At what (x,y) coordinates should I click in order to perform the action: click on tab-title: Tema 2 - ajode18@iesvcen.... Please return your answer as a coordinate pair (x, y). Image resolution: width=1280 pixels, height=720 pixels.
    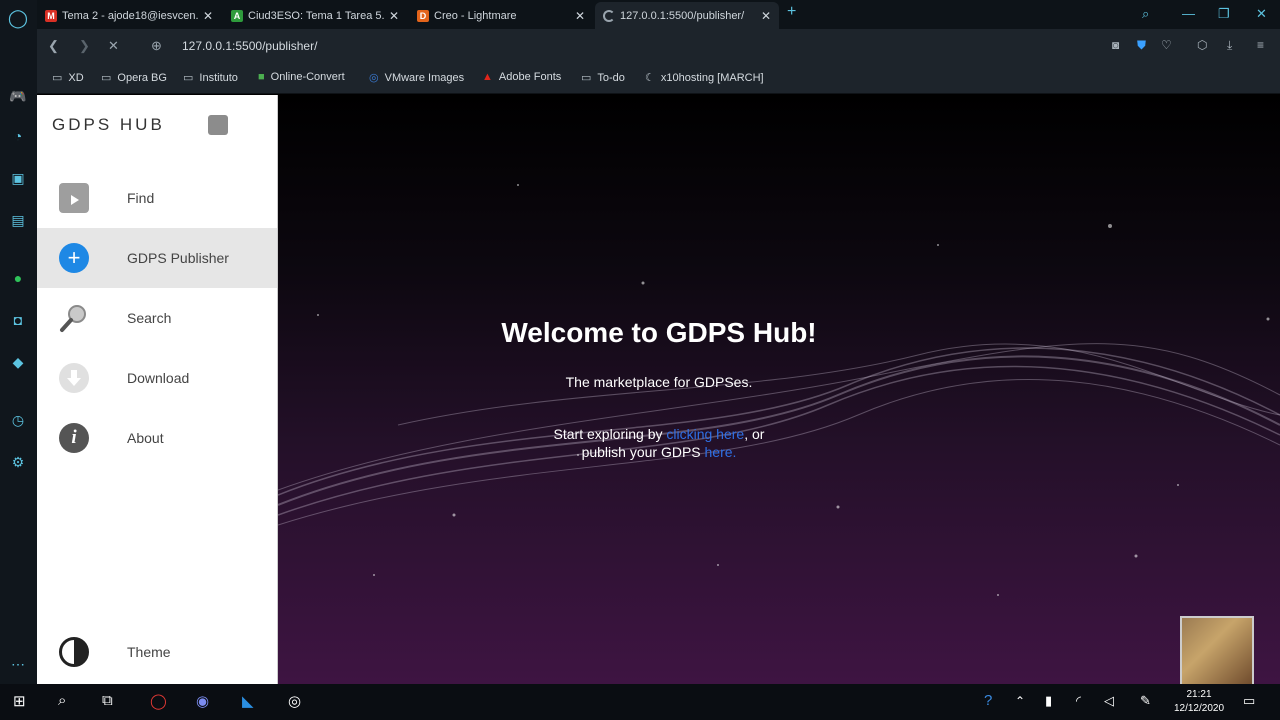
    Looking at the image, I should click on (130, 15).